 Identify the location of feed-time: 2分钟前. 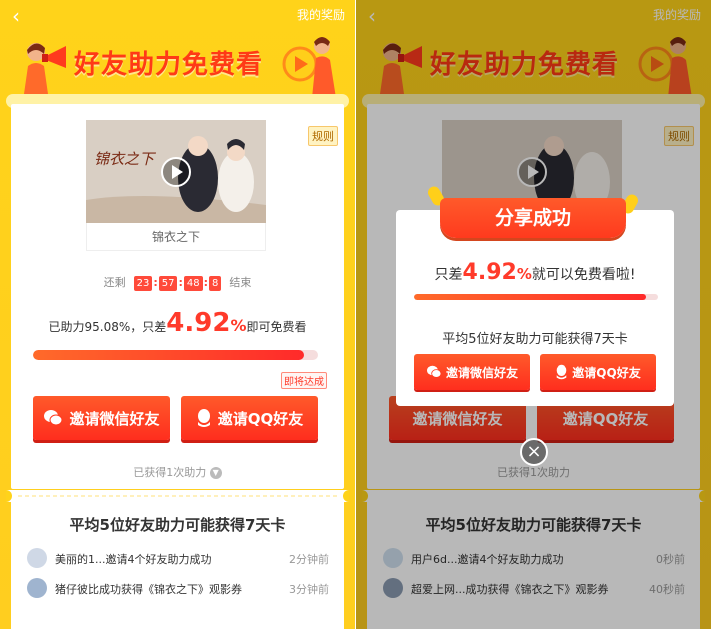
(309, 559).